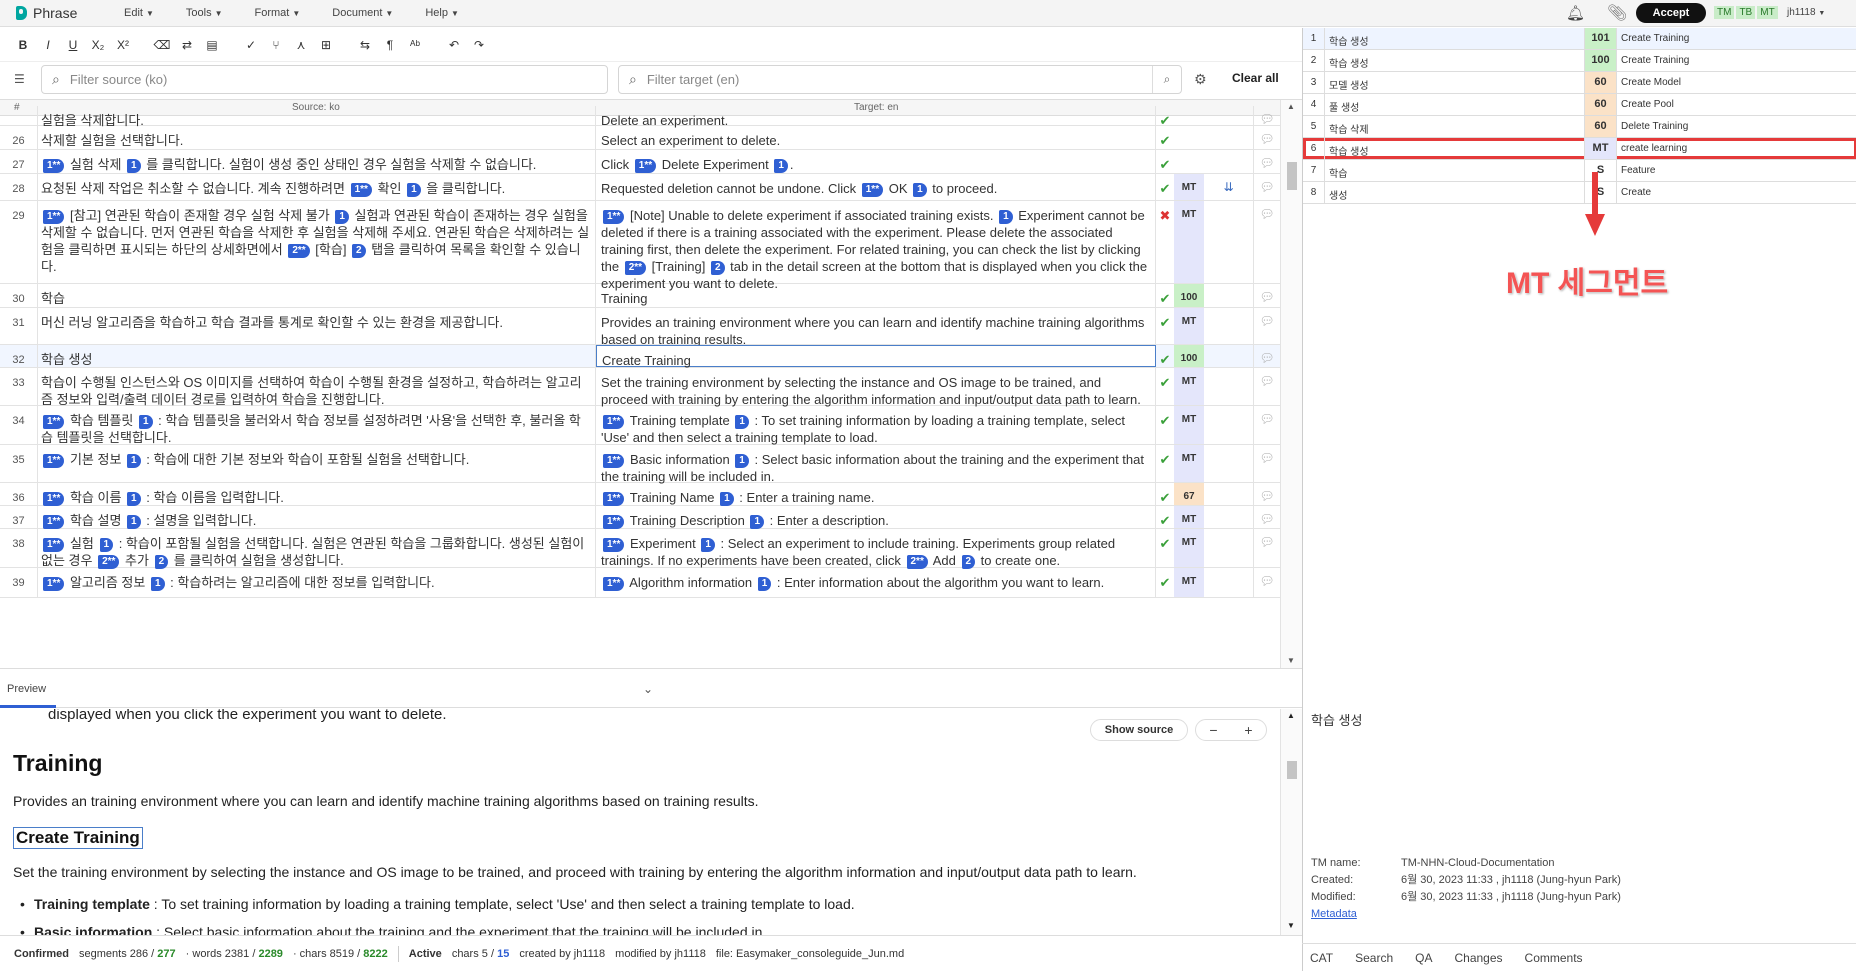  Describe the element at coordinates (1291, 715) in the screenshot. I see `scroll-up-icon: ▲` at that location.